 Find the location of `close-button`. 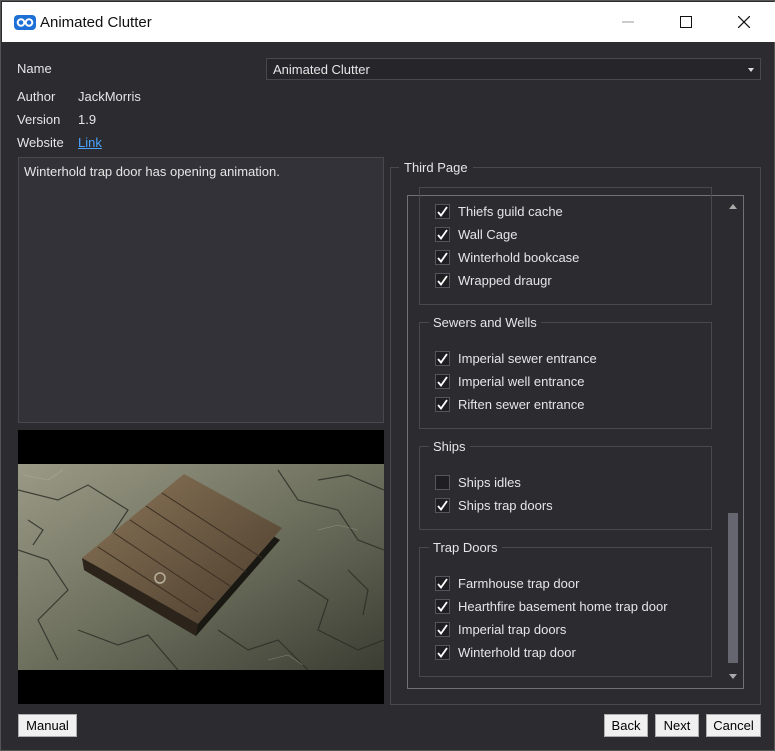

close-button is located at coordinates (744, 22).